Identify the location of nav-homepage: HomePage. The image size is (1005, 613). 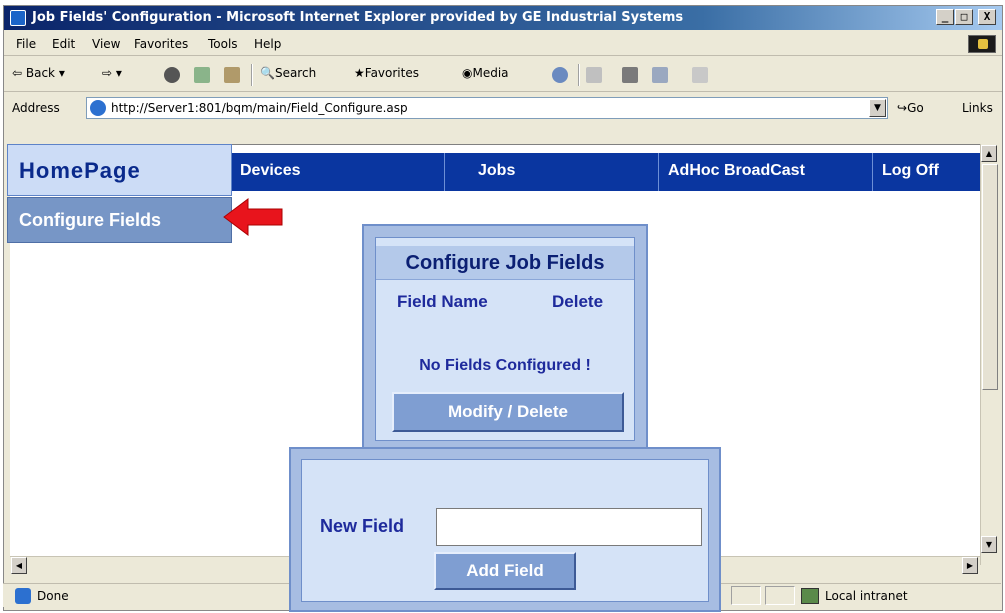
(119, 170).